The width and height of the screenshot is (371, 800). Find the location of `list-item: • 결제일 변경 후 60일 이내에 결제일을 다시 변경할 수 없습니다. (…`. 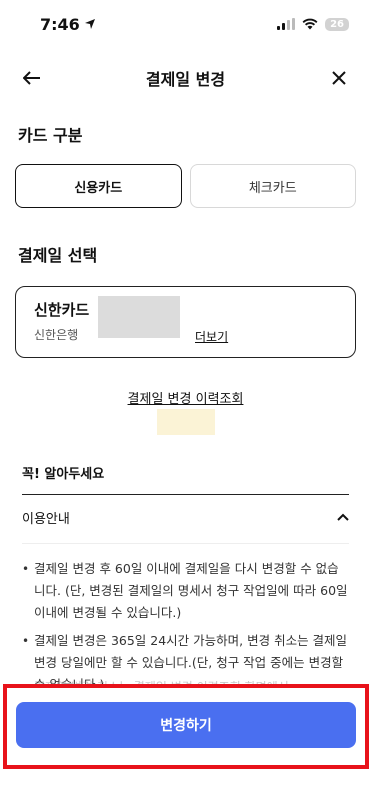

list-item: • 결제일 변경 후 60일 이내에 결제일을 다시 변경할 수 없습니다. (… is located at coordinates (185, 591).